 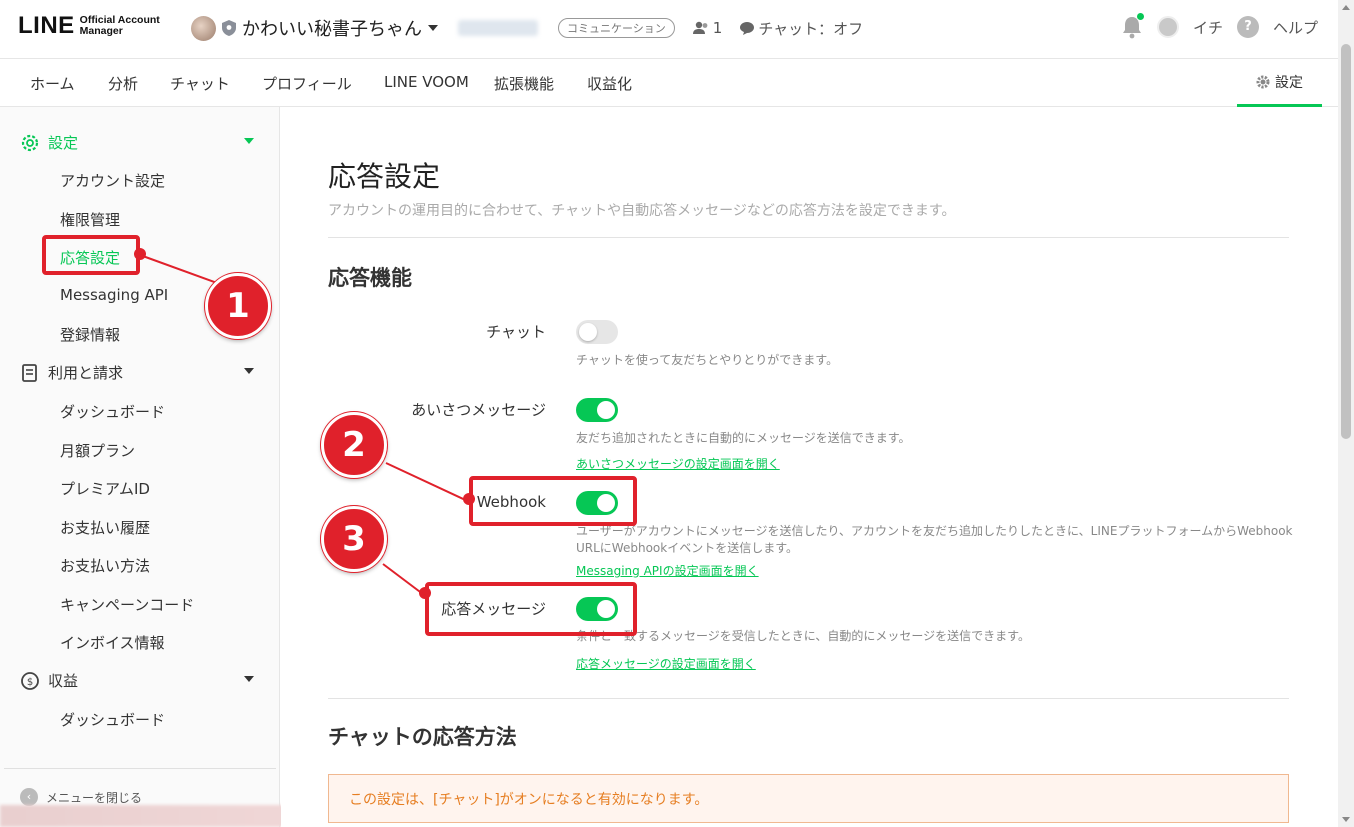 I want to click on sidebar-item-dashboard: ダッシュボード, so click(x=112, y=411).